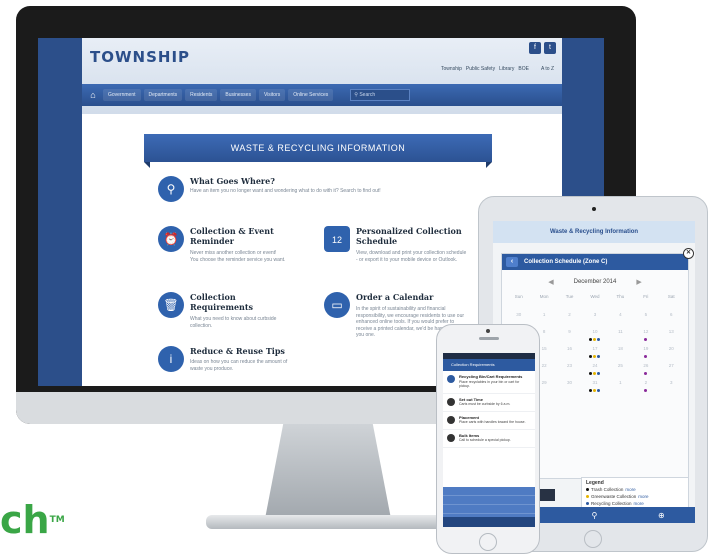 This screenshot has height=557, width=709. Describe the element at coordinates (645, 317) in the screenshot. I see `calendar-day: 5` at that location.